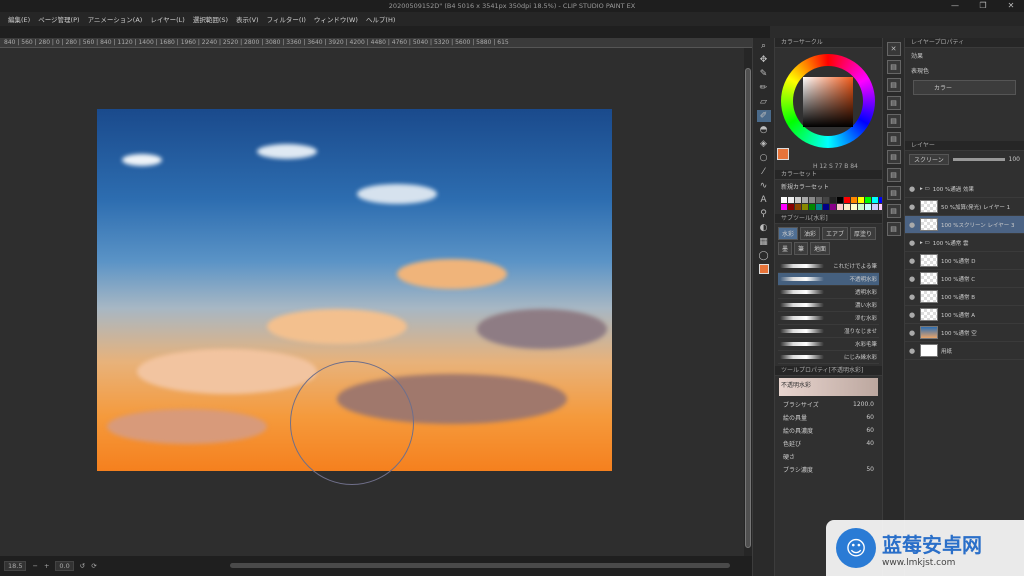  I want to click on rotate-icon: ↺, so click(82, 566).